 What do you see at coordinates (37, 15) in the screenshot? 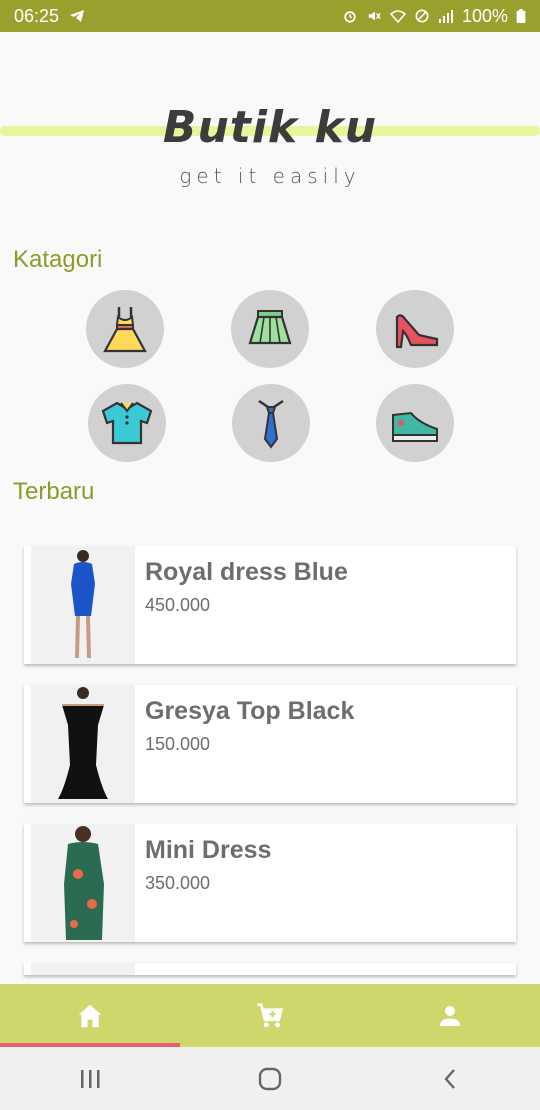
I see `status-time: 06:25` at bounding box center [37, 15].